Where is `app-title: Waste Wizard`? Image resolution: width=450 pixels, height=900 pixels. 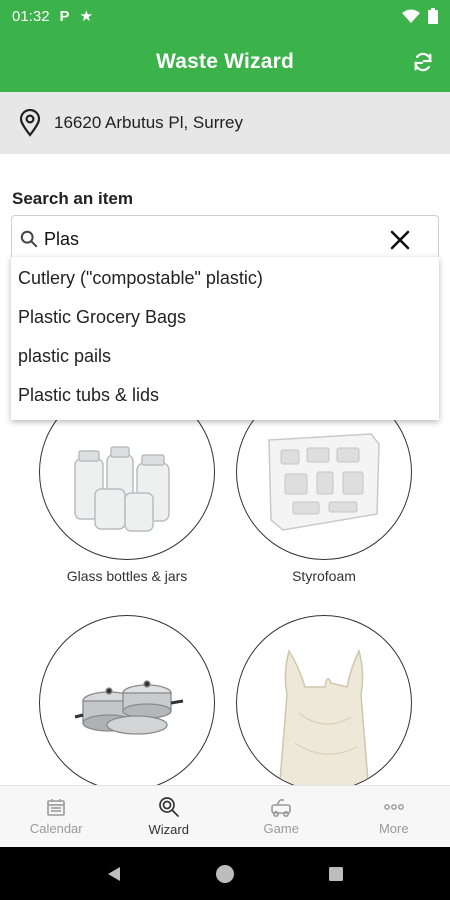
app-title: Waste Wizard is located at coordinates (225, 61).